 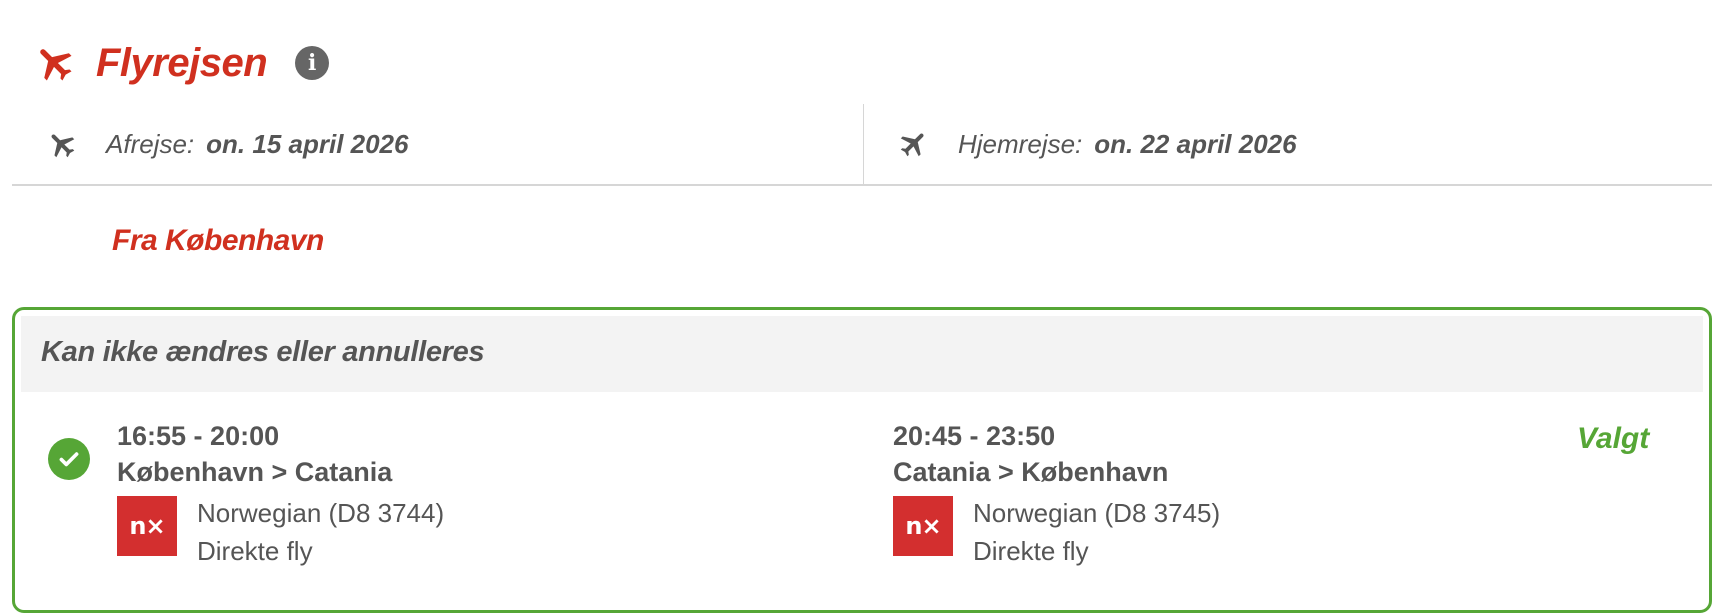 What do you see at coordinates (1020, 143) in the screenshot?
I see `return-date-label: Hjemrejse:` at bounding box center [1020, 143].